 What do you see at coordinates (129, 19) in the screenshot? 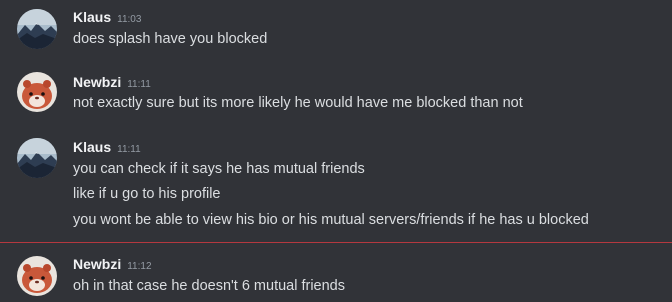
I see `timestamp: 11:03` at bounding box center [129, 19].